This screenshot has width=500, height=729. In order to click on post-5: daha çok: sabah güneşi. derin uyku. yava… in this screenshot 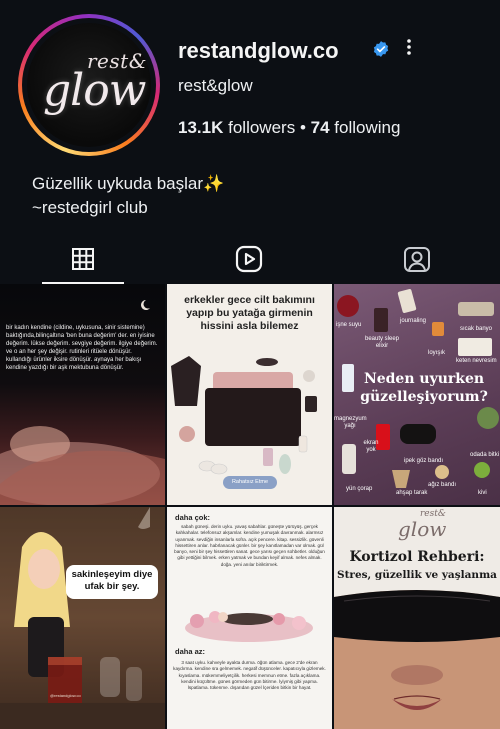, I will do `click(249, 618)`.